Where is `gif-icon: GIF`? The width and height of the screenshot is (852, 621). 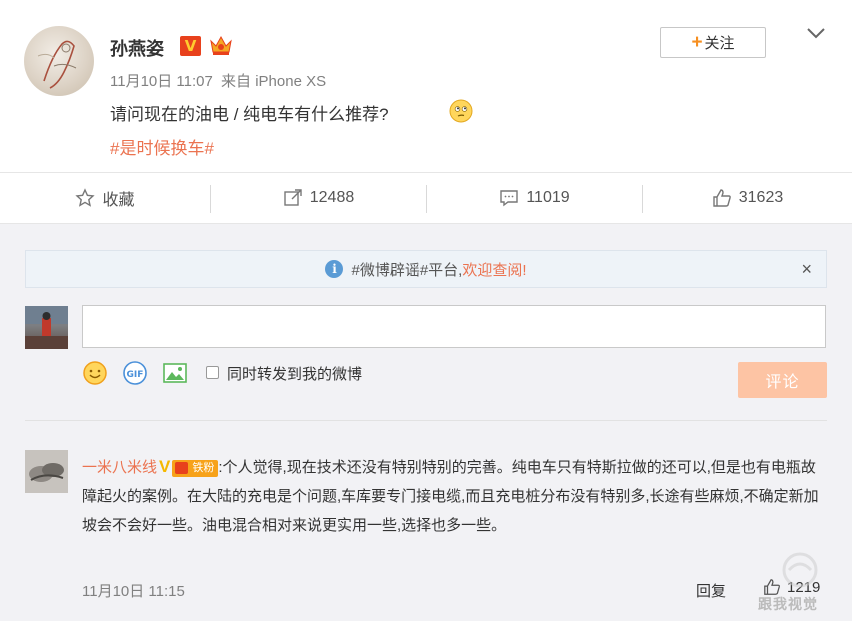
gif-icon: GIF is located at coordinates (135, 373).